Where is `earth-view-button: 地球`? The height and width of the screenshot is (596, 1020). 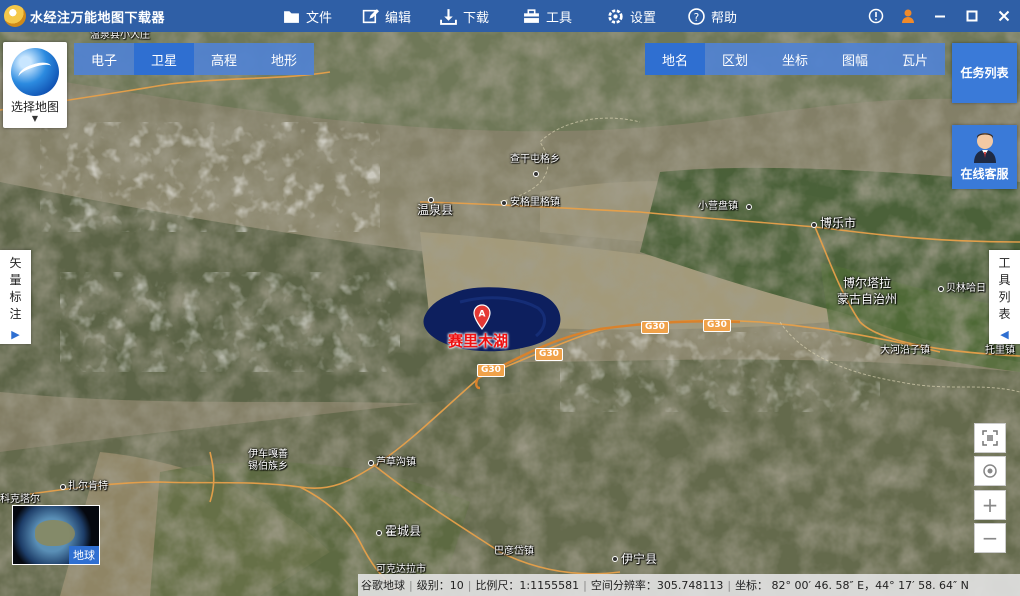
earth-view-button: 地球 is located at coordinates (56, 535).